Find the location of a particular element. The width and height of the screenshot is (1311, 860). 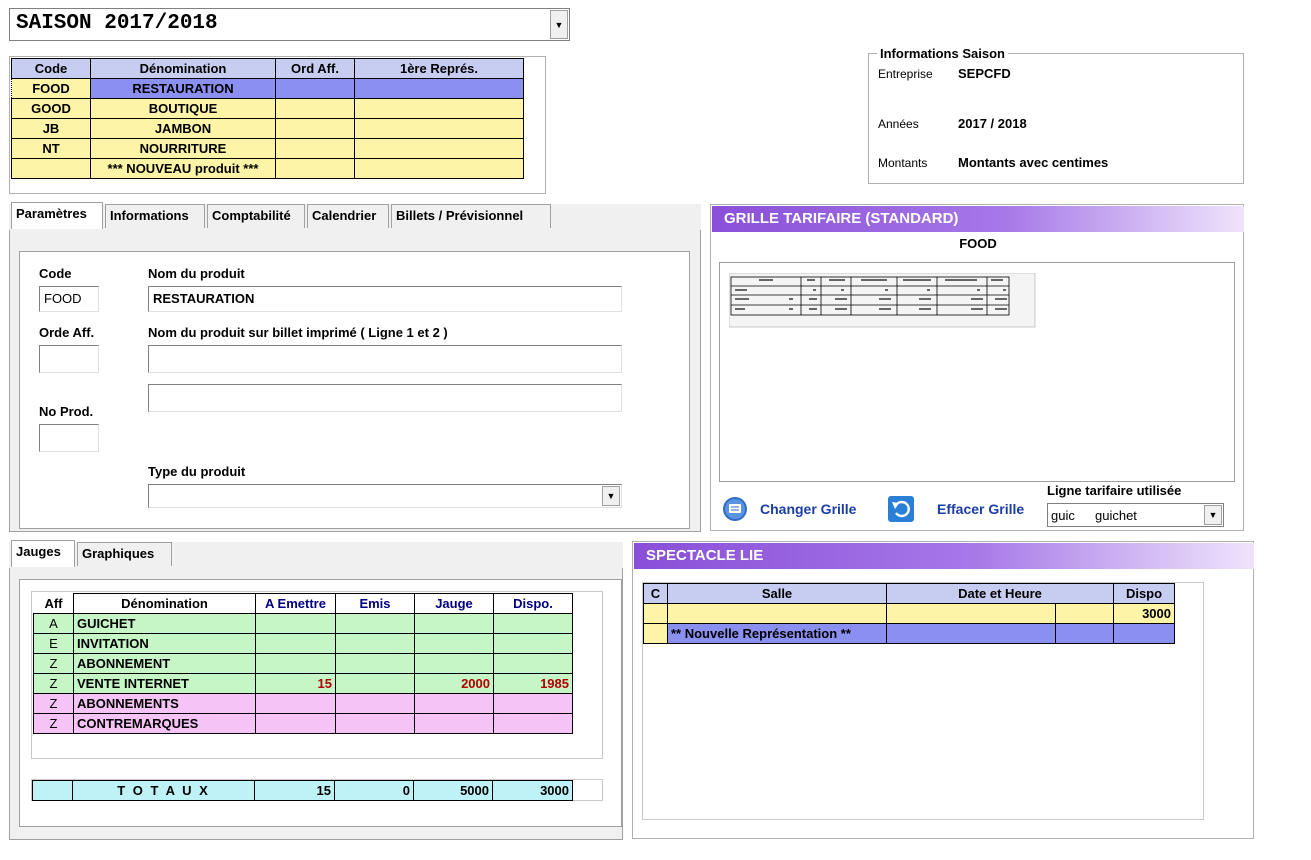

table-row: 3000 is located at coordinates (909, 613).